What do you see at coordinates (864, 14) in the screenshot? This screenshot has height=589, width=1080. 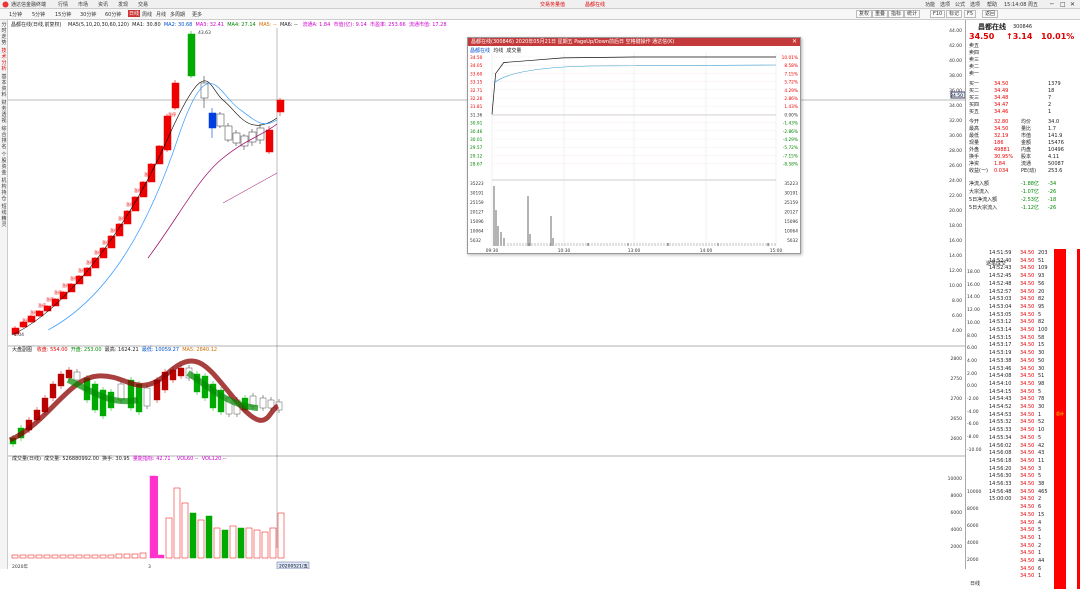 I see `btn-fuquan: 复权` at bounding box center [864, 14].